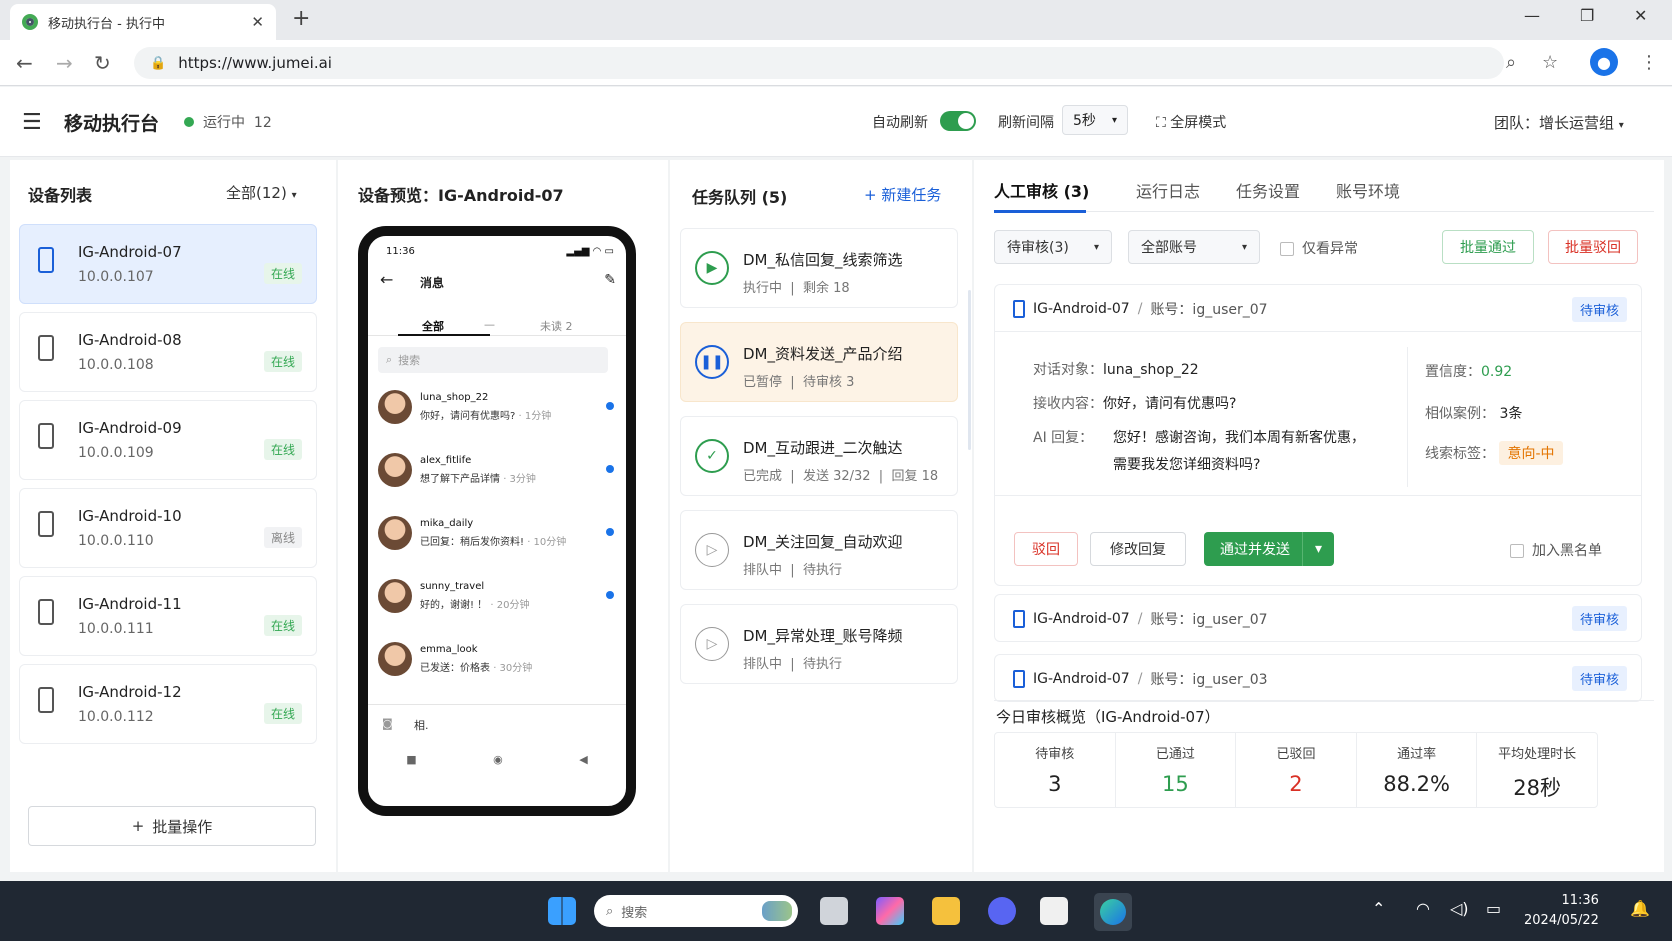 The width and height of the screenshot is (1672, 941). What do you see at coordinates (1556, 550) in the screenshot?
I see `blacklist-checkbox: 加入黑名单` at bounding box center [1556, 550].